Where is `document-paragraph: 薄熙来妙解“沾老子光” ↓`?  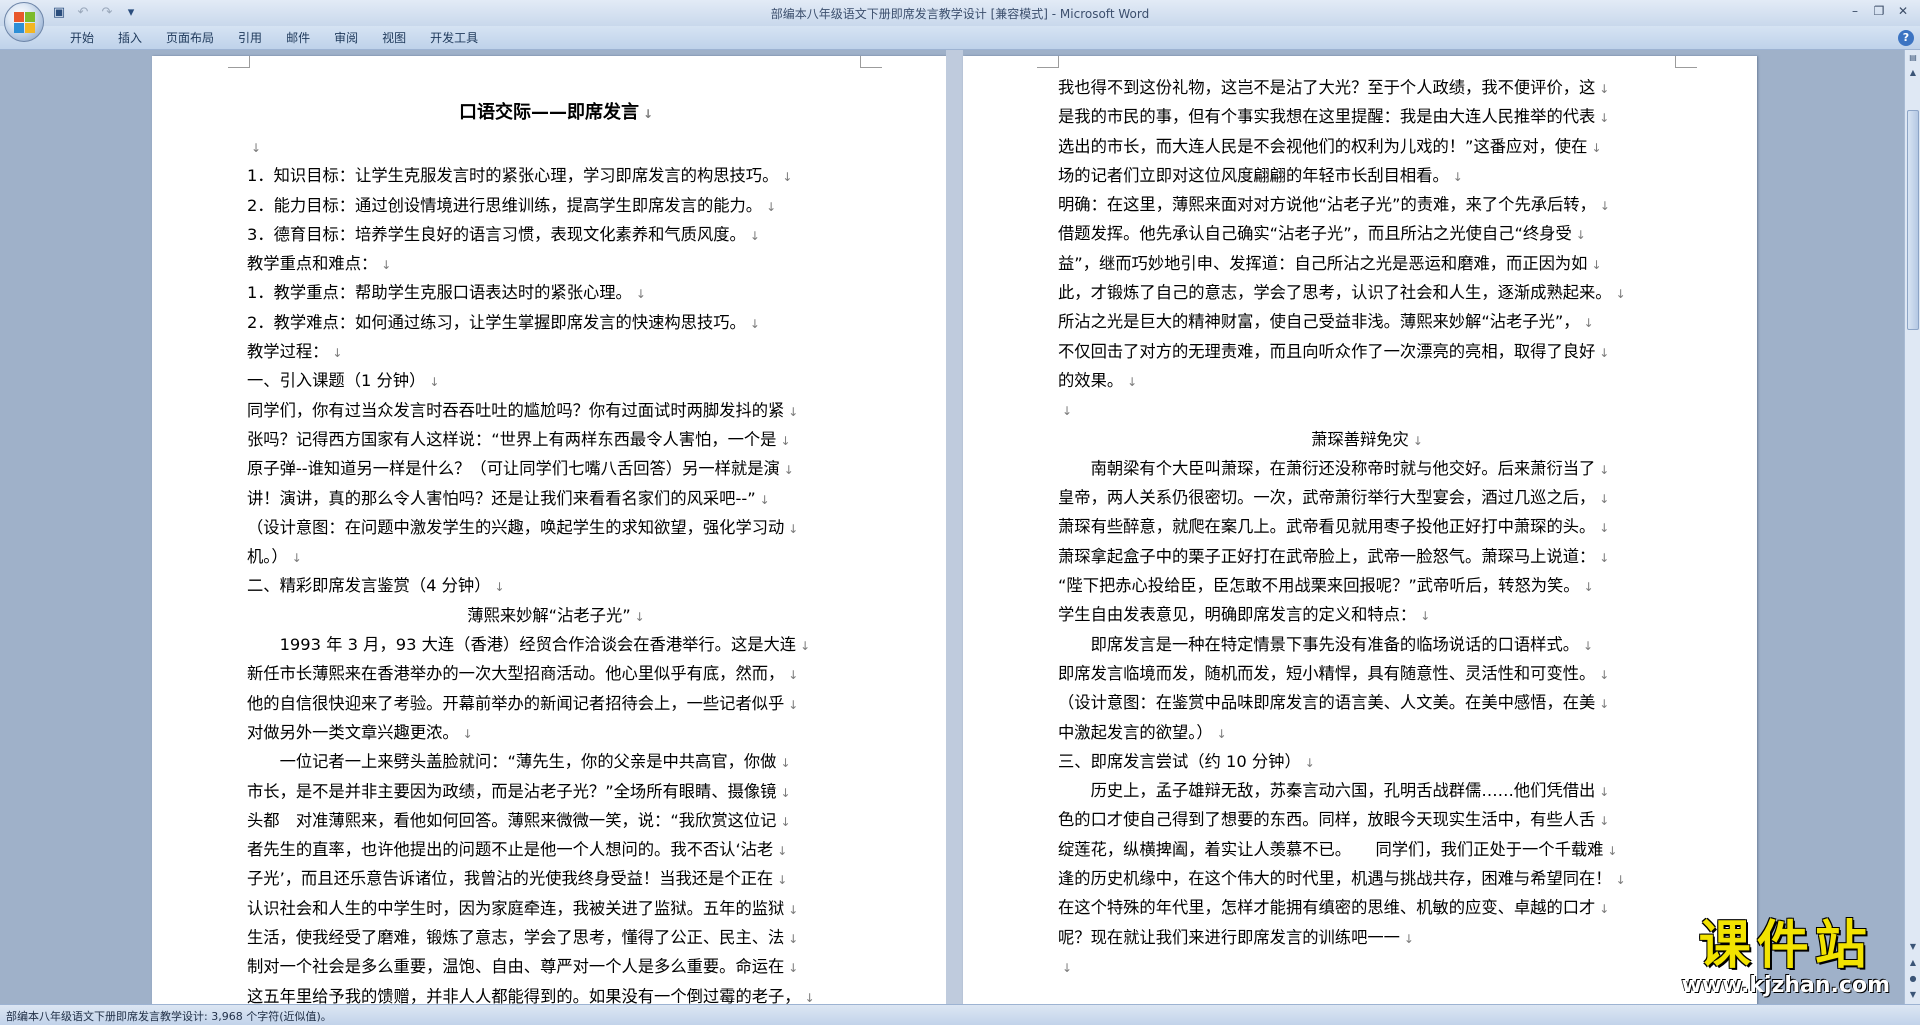
document-paragraph: 薄熙来妙解“沾老子光” ↓ is located at coordinates (556, 615).